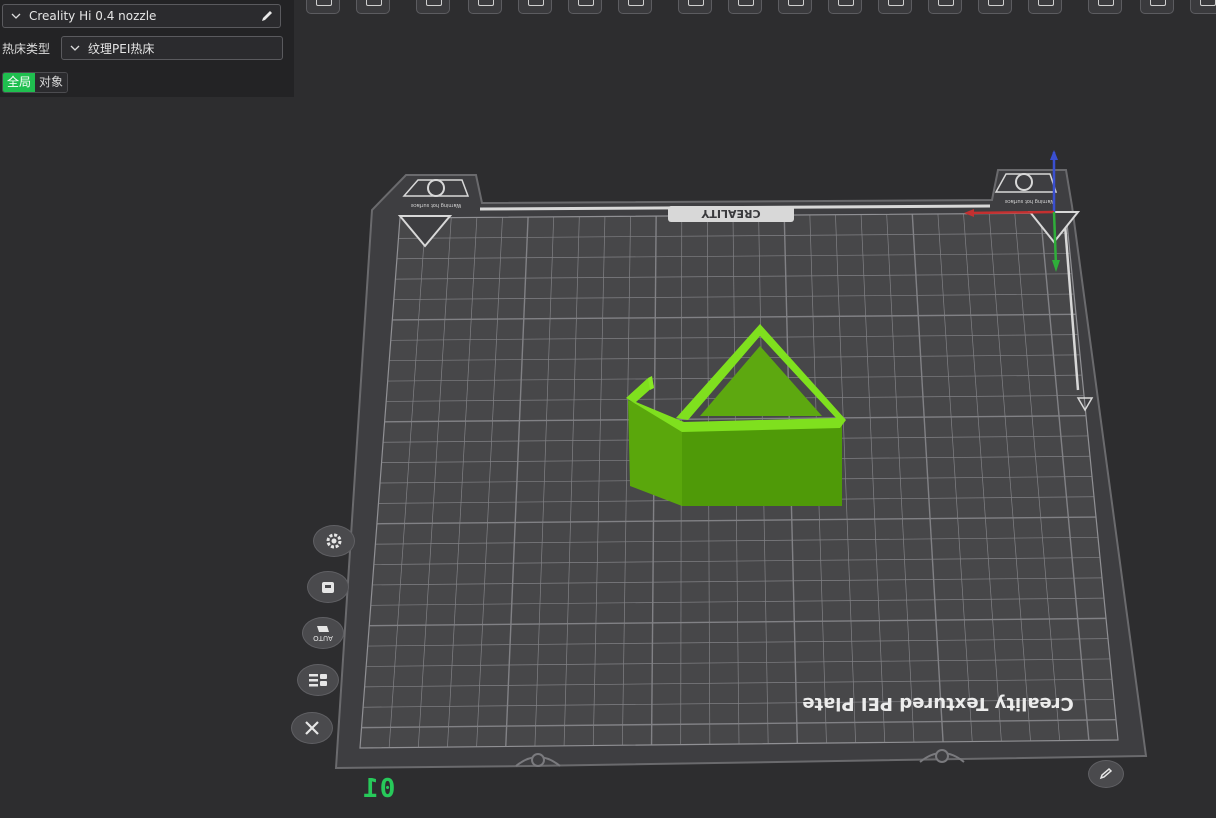 This screenshot has width=1216, height=818. Describe the element at coordinates (93, 16) in the screenshot. I see `printer-select-value: Creality Hi 0.4 nozzle` at that location.